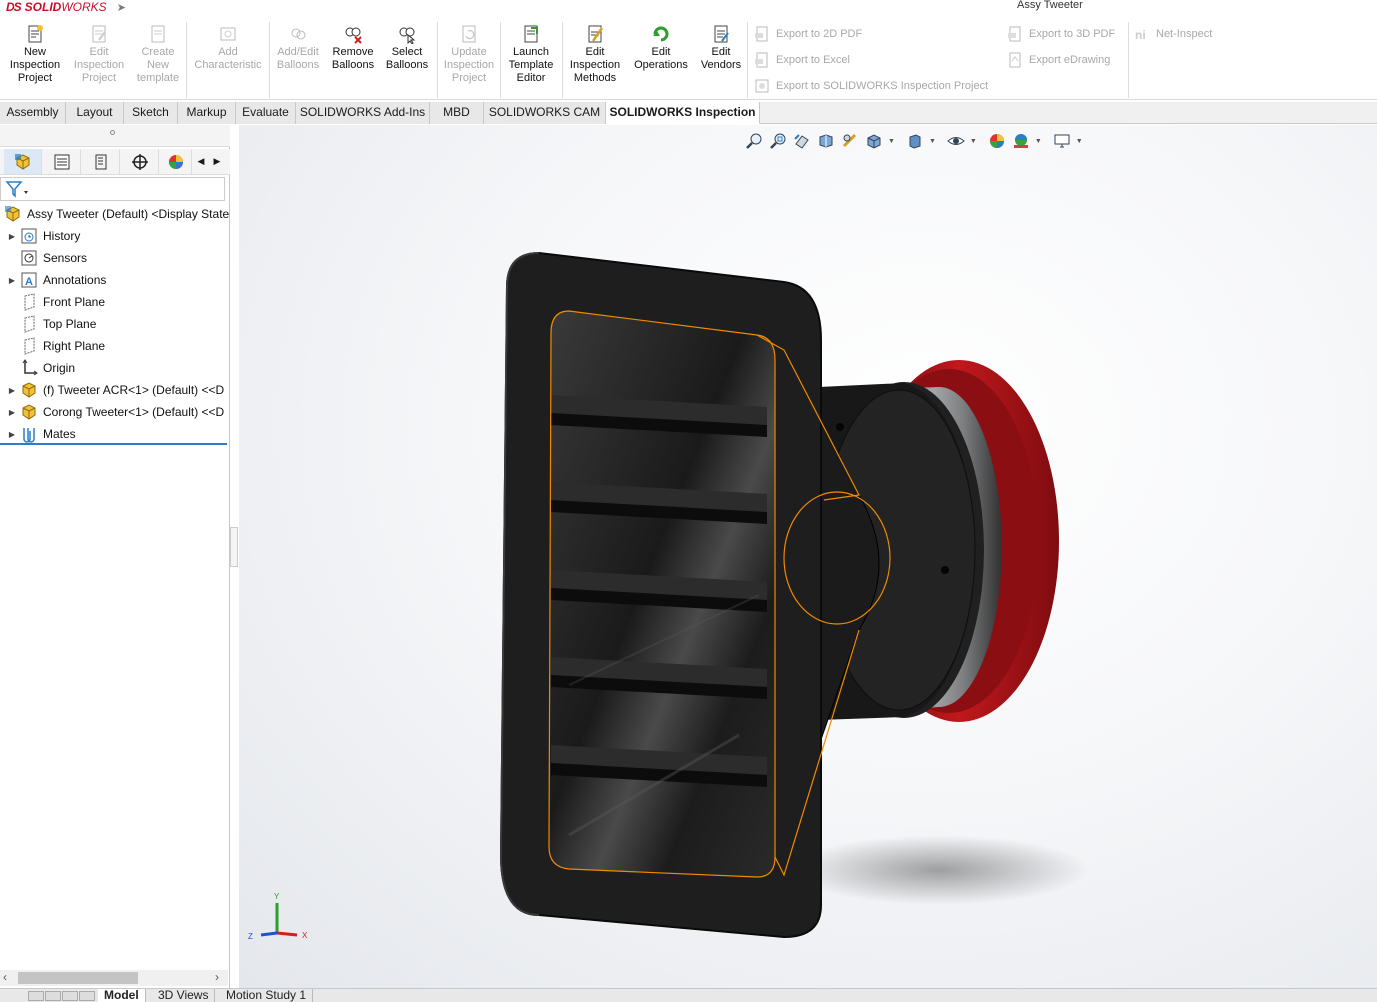 Image resolution: width=1377 pixels, height=1002 pixels. Describe the element at coordinates (112, 189) in the screenshot. I see `tree-filter` at that location.